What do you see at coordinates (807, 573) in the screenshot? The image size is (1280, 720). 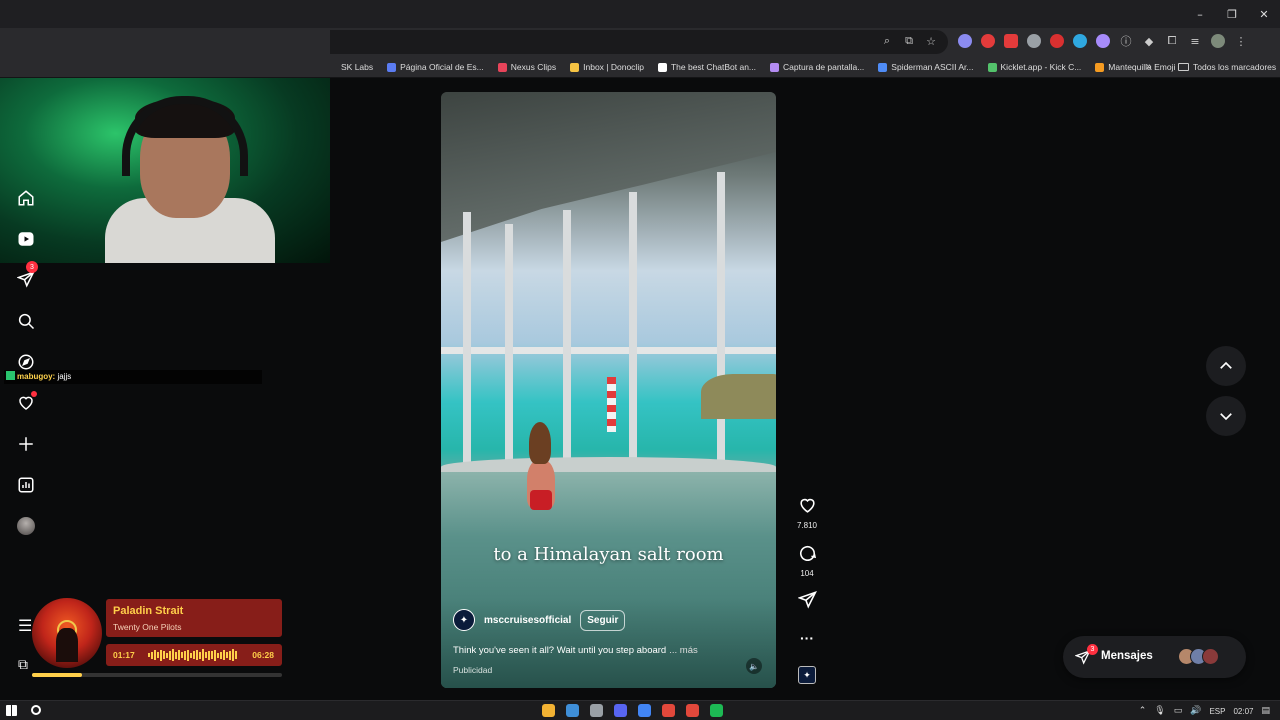 I see `comment-count: 104` at bounding box center [807, 573].